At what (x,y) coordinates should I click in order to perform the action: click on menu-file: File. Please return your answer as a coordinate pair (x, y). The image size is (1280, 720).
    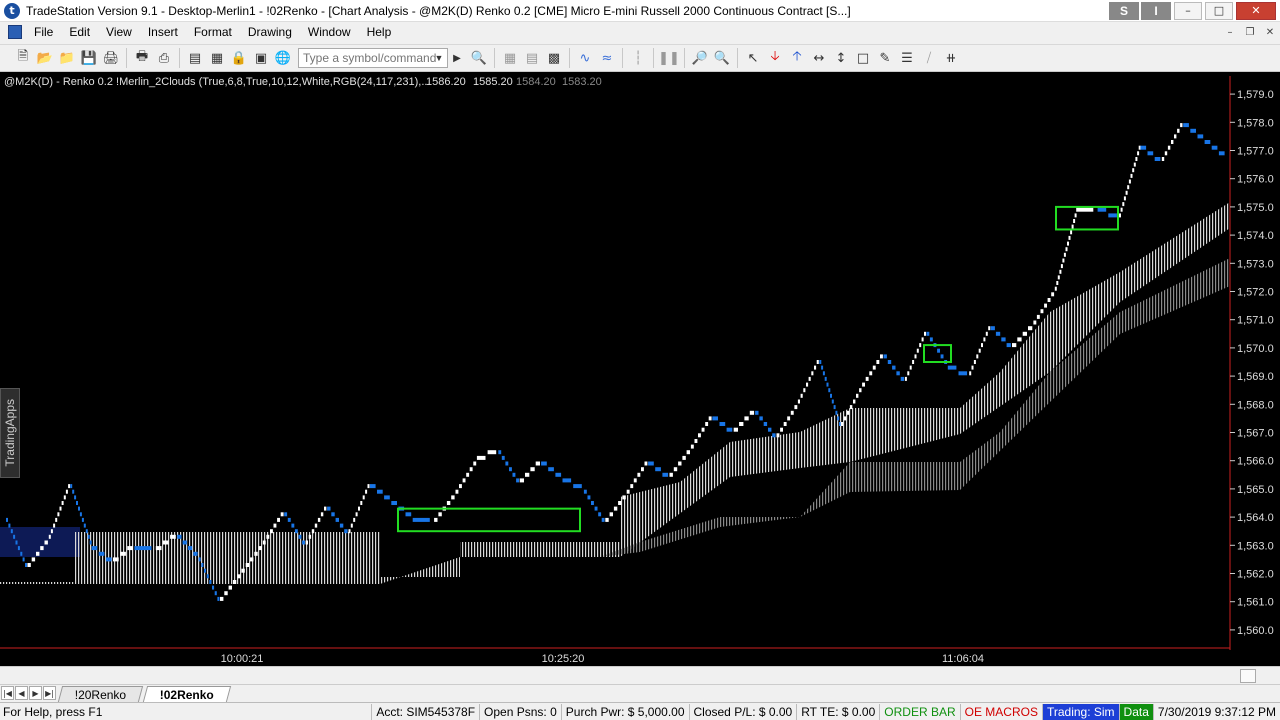
    Looking at the image, I should click on (43, 32).